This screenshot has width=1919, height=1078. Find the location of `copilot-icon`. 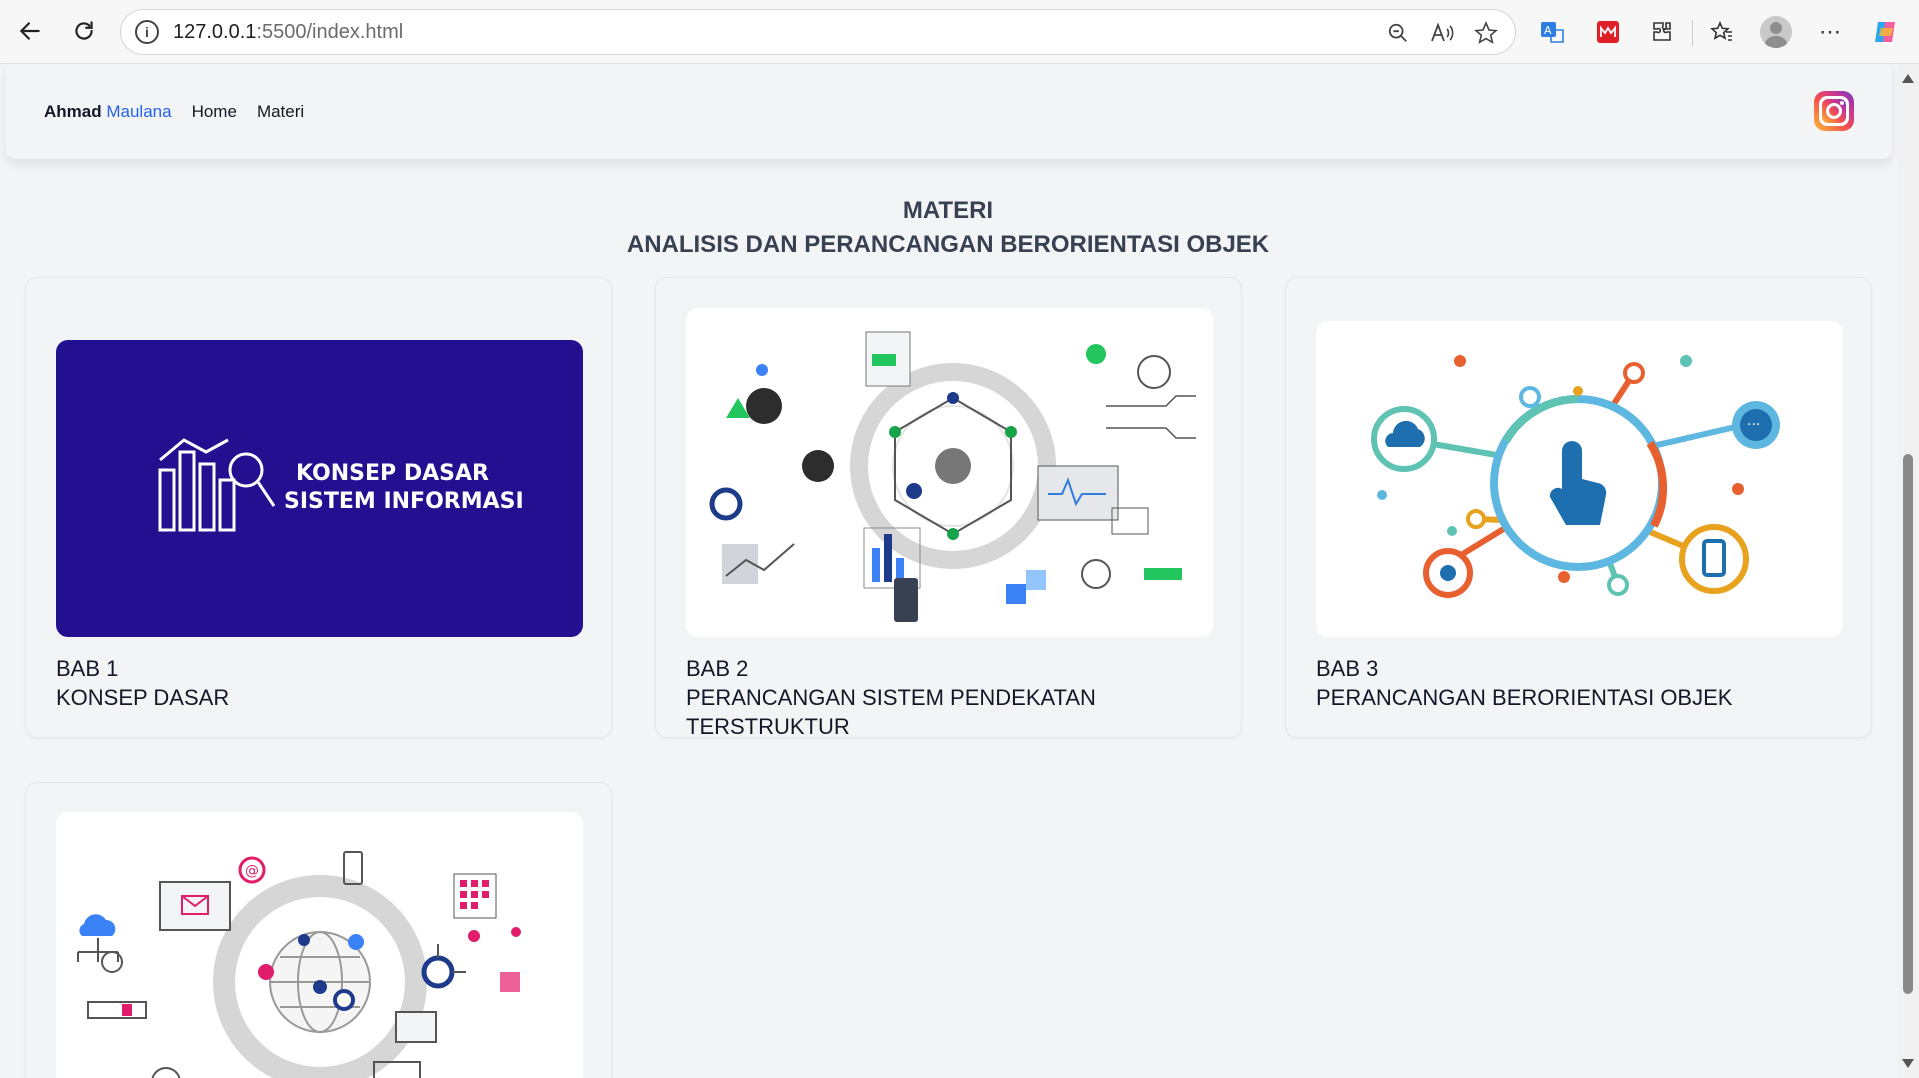

copilot-icon is located at coordinates (1886, 32).